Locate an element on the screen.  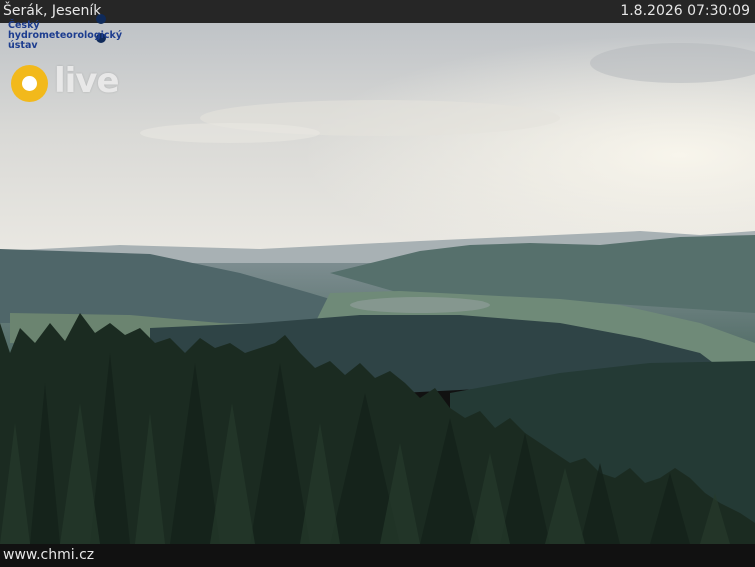
org-line: ústav is located at coordinates (23, 45).